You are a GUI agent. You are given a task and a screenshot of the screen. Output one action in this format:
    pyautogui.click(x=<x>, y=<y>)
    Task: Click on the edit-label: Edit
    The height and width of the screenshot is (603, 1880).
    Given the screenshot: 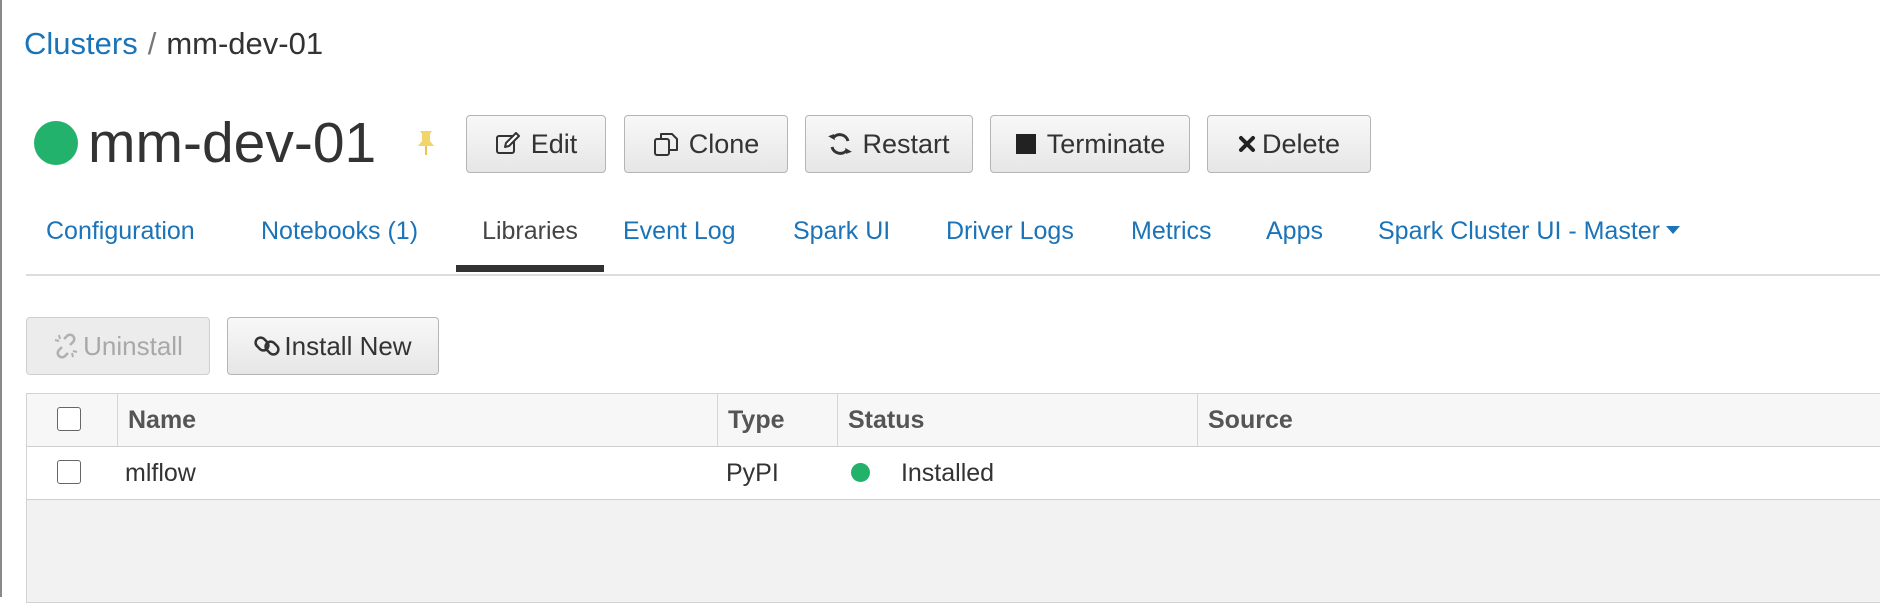 What is the action you would take?
    pyautogui.click(x=554, y=143)
    